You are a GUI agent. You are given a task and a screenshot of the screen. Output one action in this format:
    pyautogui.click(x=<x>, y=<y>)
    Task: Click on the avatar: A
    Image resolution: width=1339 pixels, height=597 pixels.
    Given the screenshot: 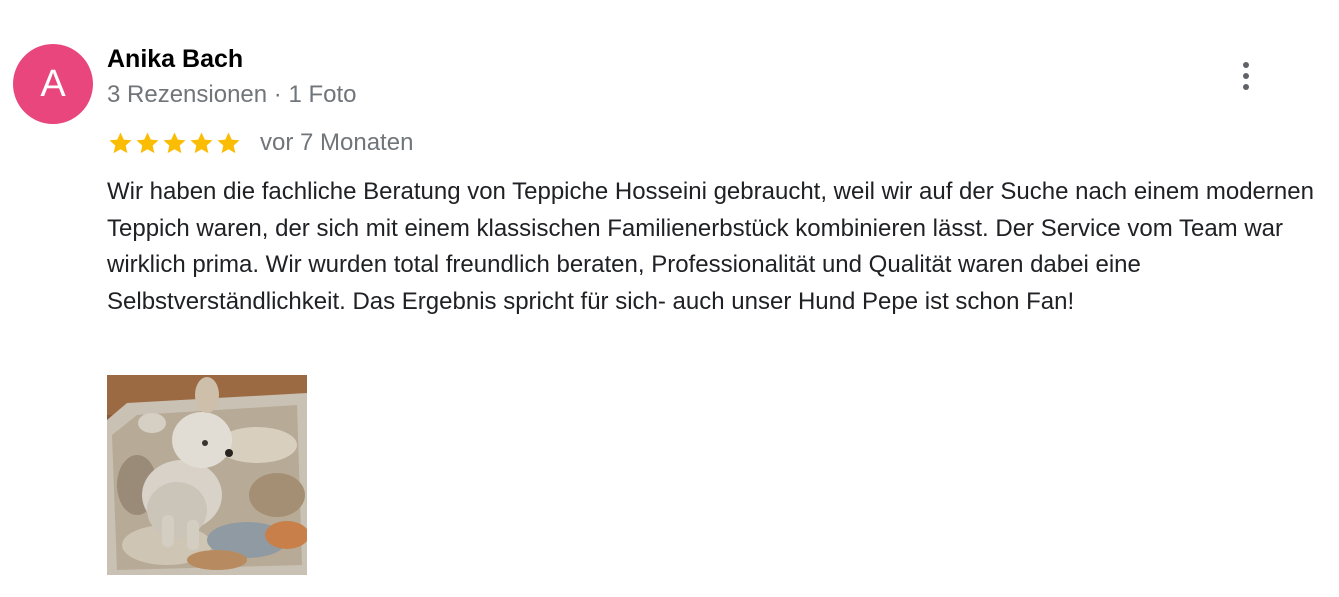 What is the action you would take?
    pyautogui.click(x=53, y=84)
    